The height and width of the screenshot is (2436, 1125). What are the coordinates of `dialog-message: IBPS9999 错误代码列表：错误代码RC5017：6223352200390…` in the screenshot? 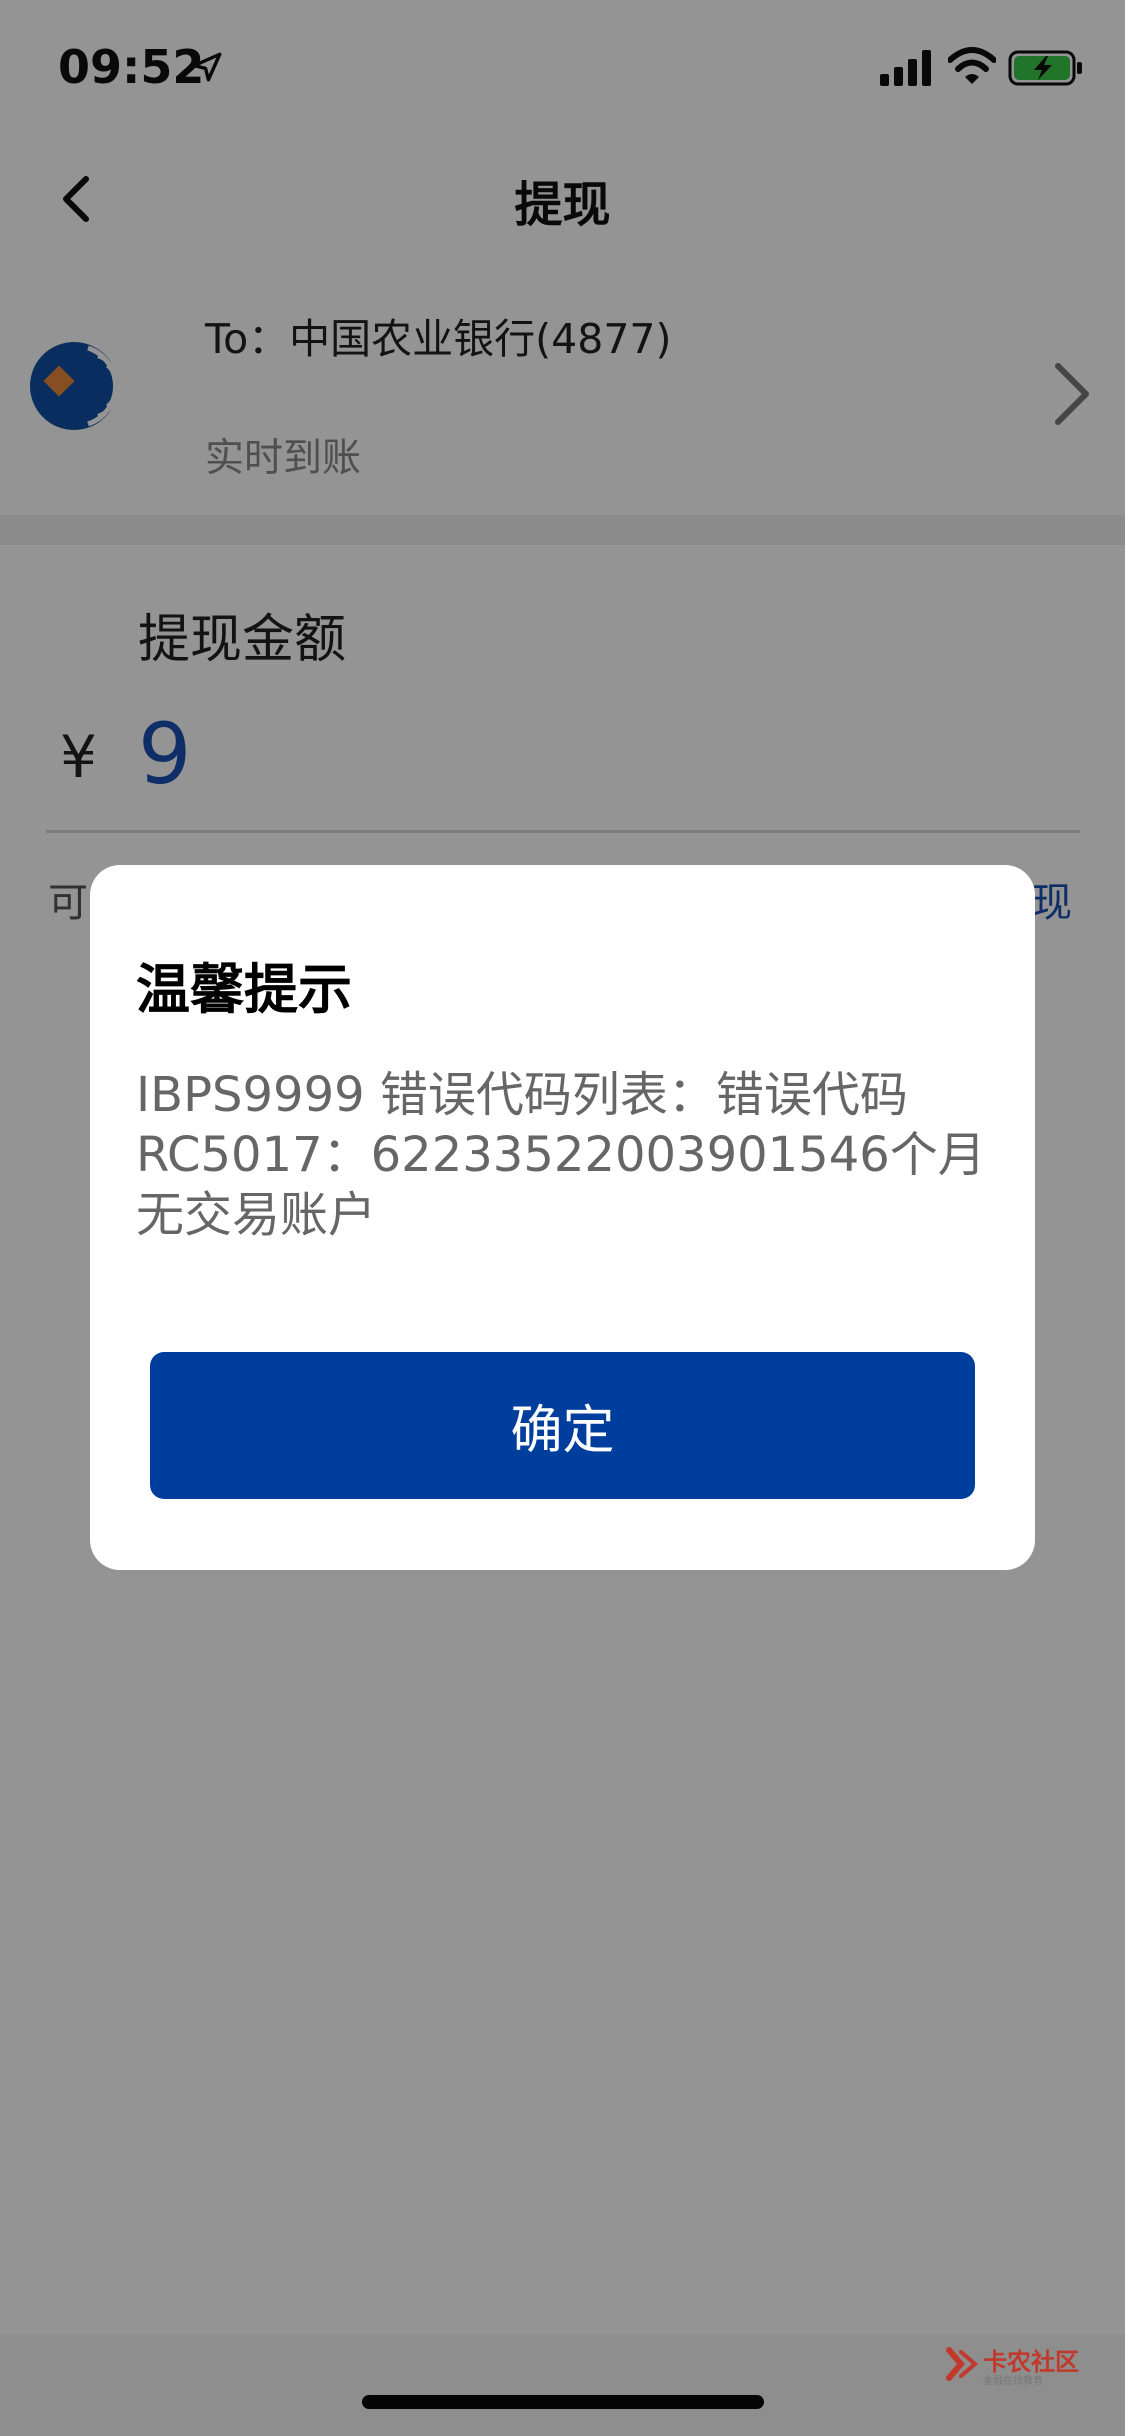 It's located at (561, 1155).